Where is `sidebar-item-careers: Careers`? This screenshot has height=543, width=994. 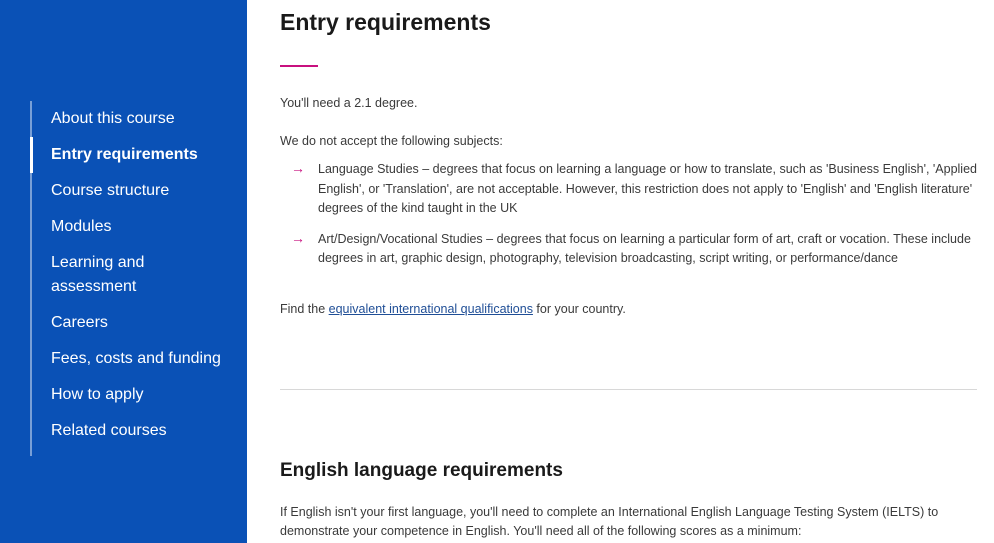 sidebar-item-careers: Careers is located at coordinates (138, 323).